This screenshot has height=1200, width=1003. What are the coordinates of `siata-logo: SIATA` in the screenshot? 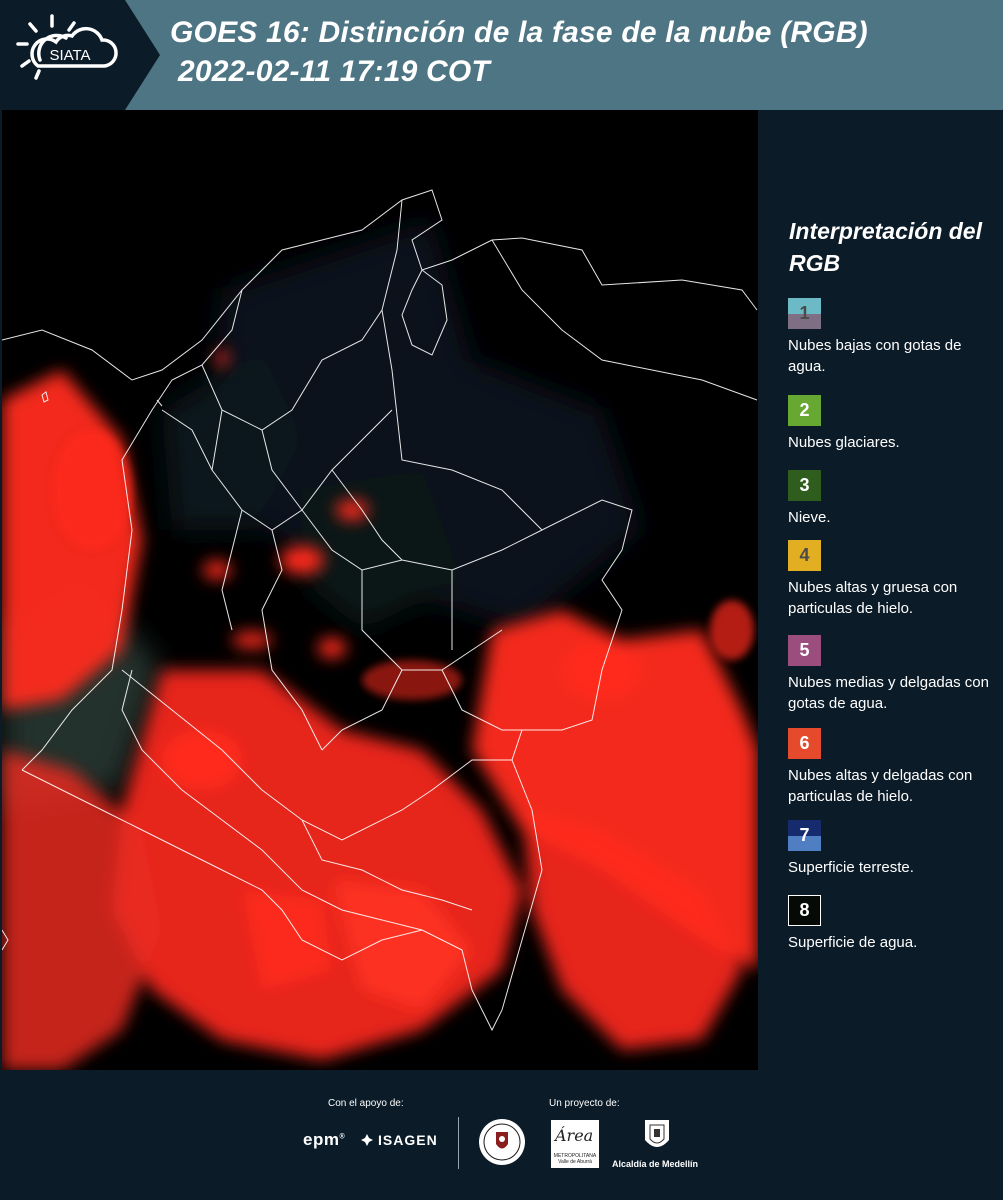 It's located at (80, 55).